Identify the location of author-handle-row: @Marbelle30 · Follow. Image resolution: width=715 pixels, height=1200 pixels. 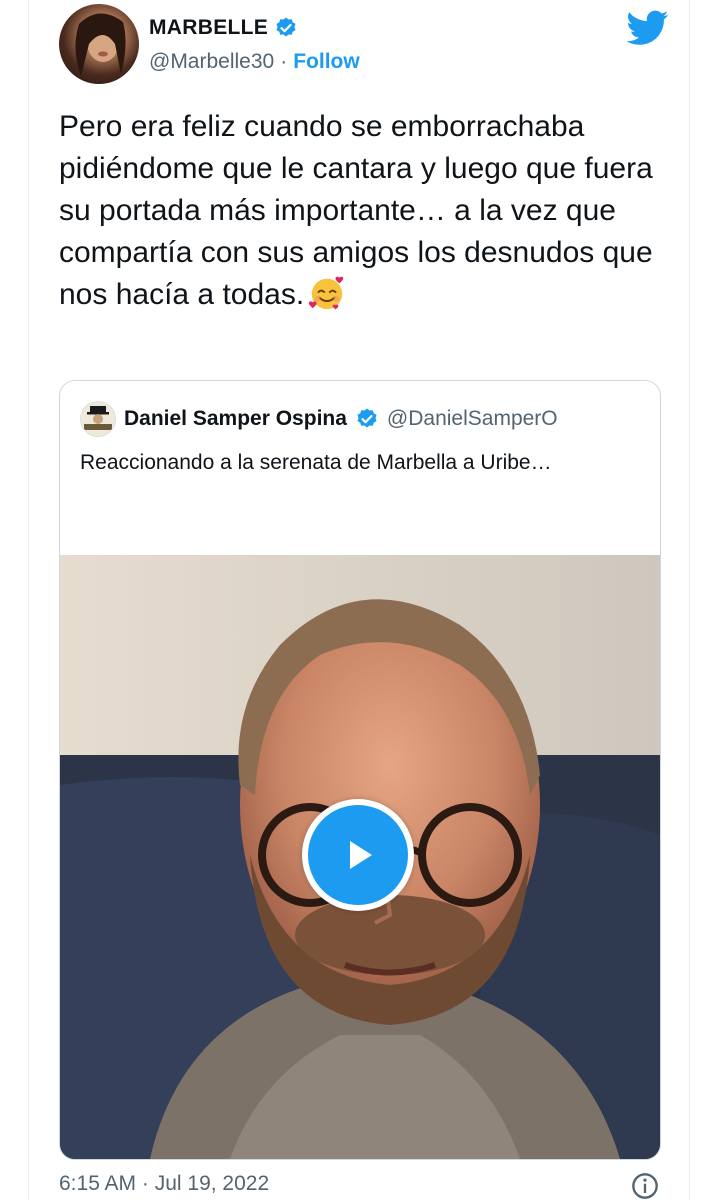
(254, 62).